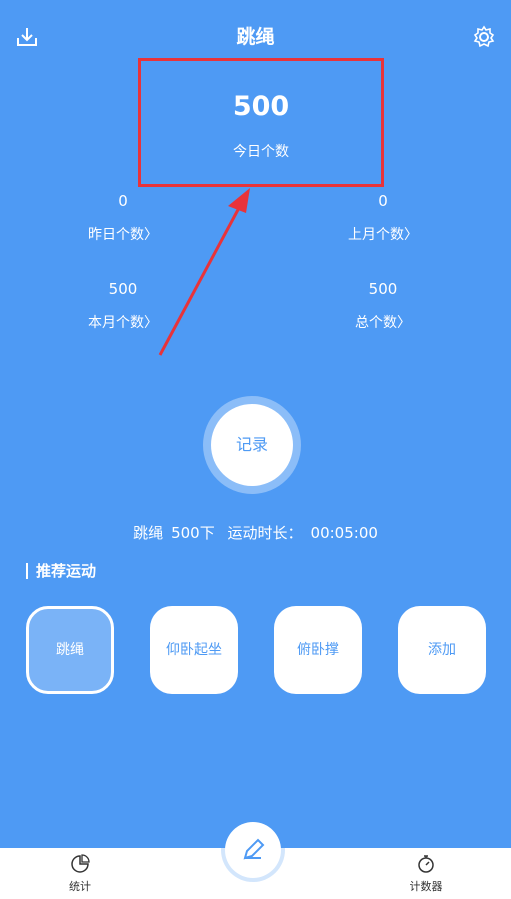 This screenshot has width=511, height=899. I want to click on stat-yesterday-label: 昨日个数〉, so click(123, 235).